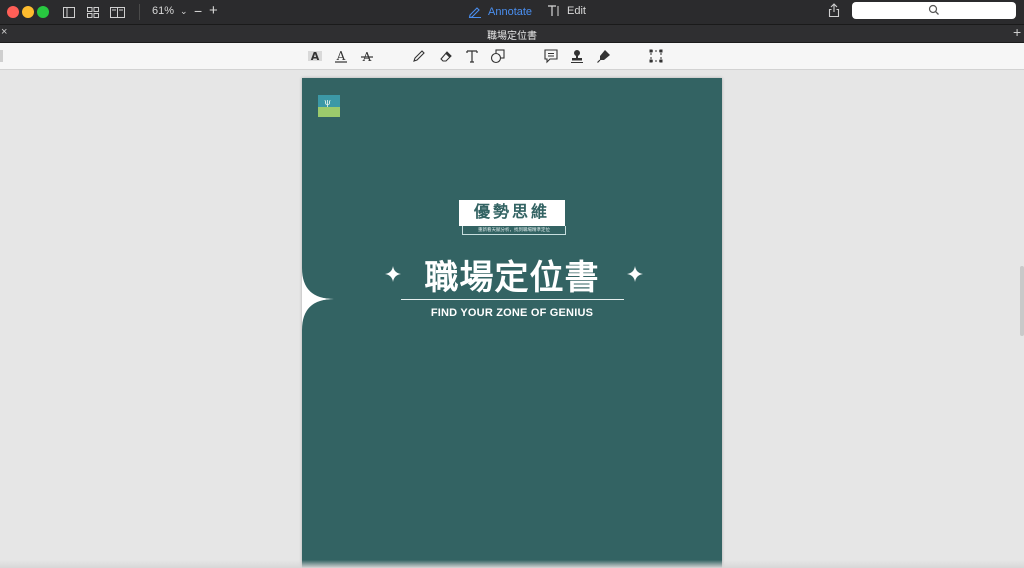  I want to click on tab-bar: × 職場定位書 +, so click(512, 33).